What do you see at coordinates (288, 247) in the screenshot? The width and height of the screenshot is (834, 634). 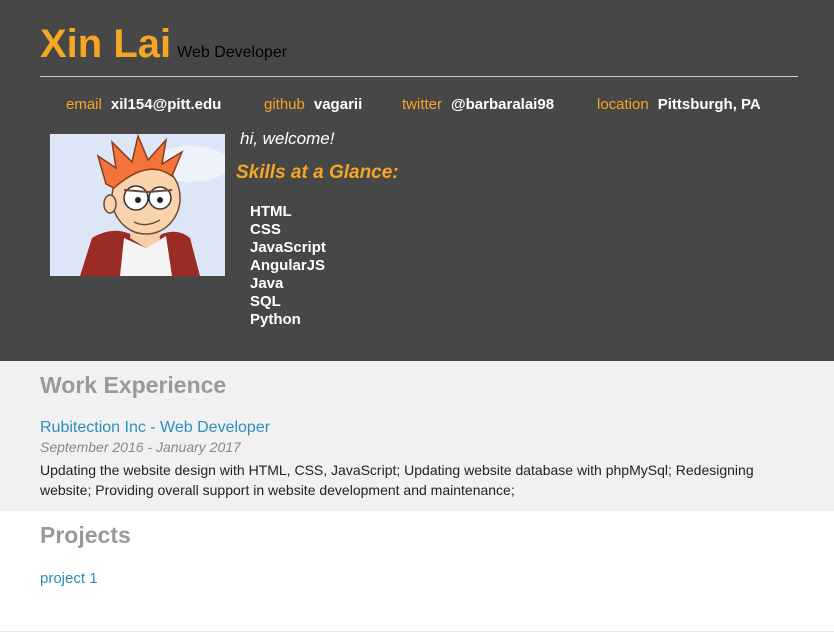 I see `skill-item: JavaScript` at bounding box center [288, 247].